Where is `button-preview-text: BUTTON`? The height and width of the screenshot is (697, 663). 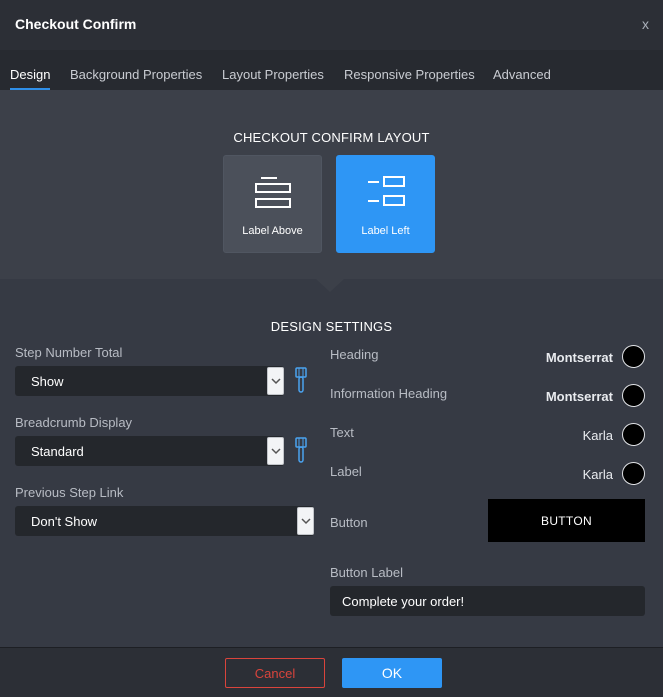 button-preview-text: BUTTON is located at coordinates (566, 521).